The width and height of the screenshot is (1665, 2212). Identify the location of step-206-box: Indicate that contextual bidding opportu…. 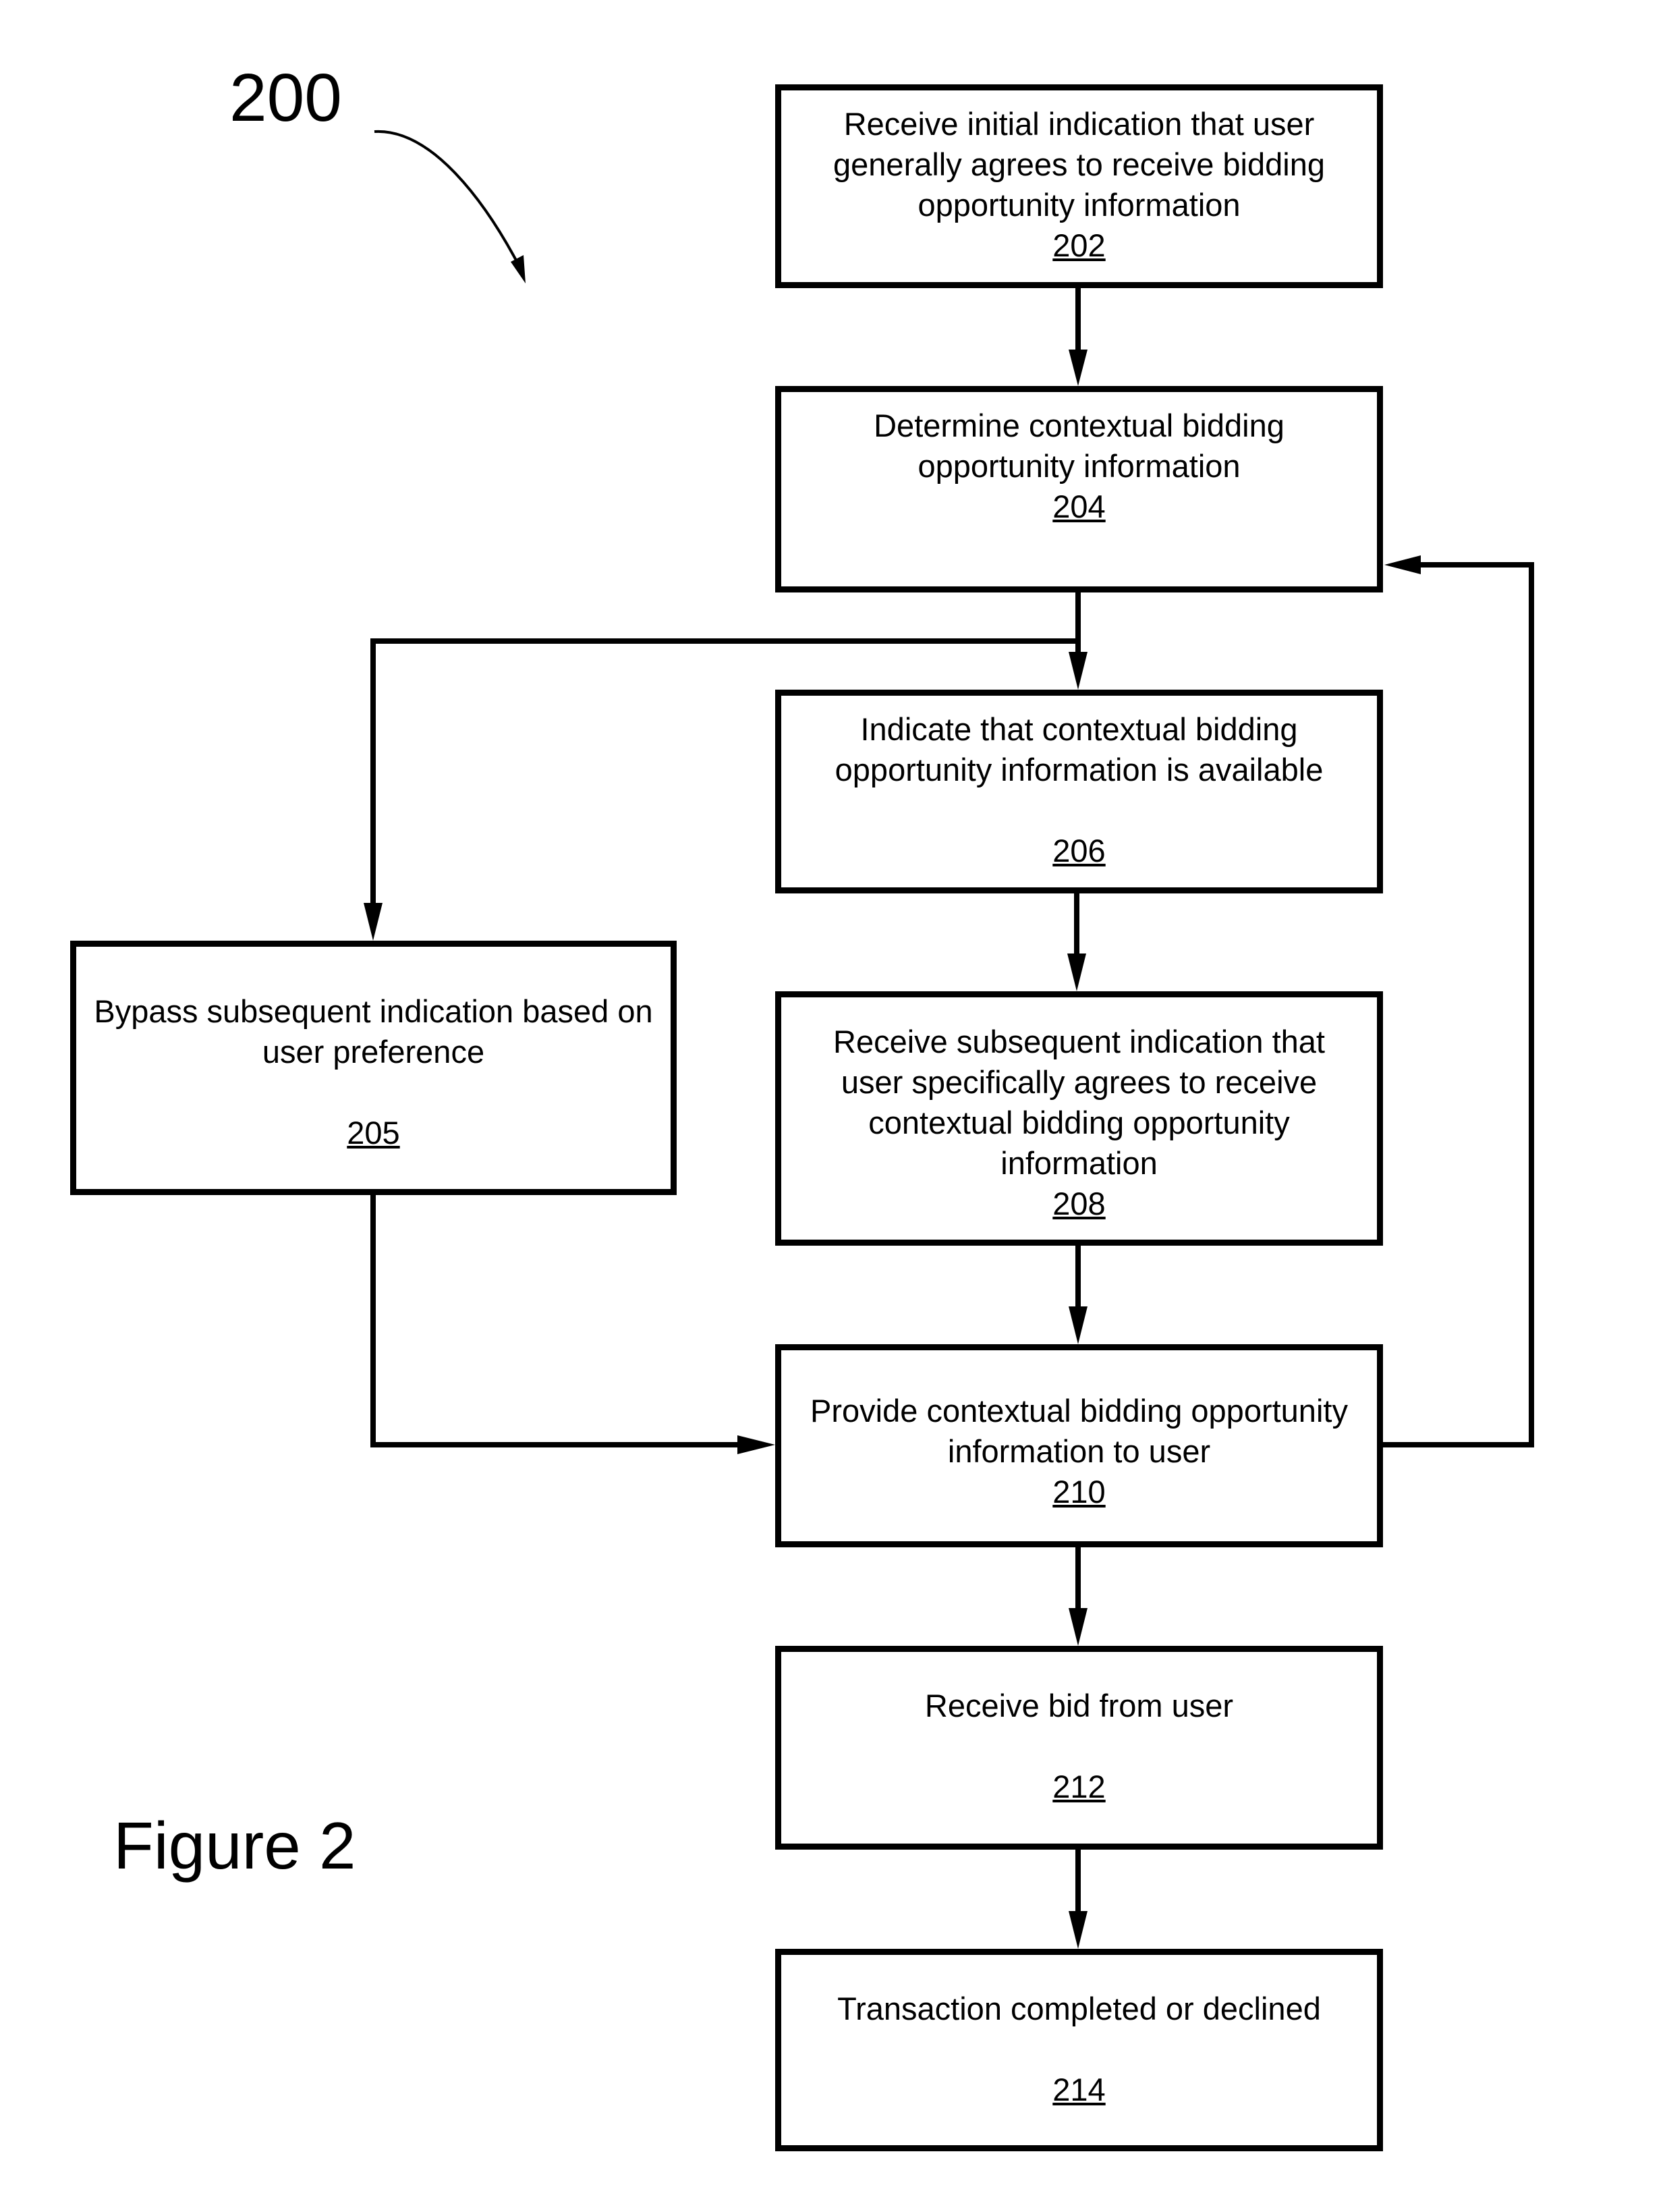
(1079, 791).